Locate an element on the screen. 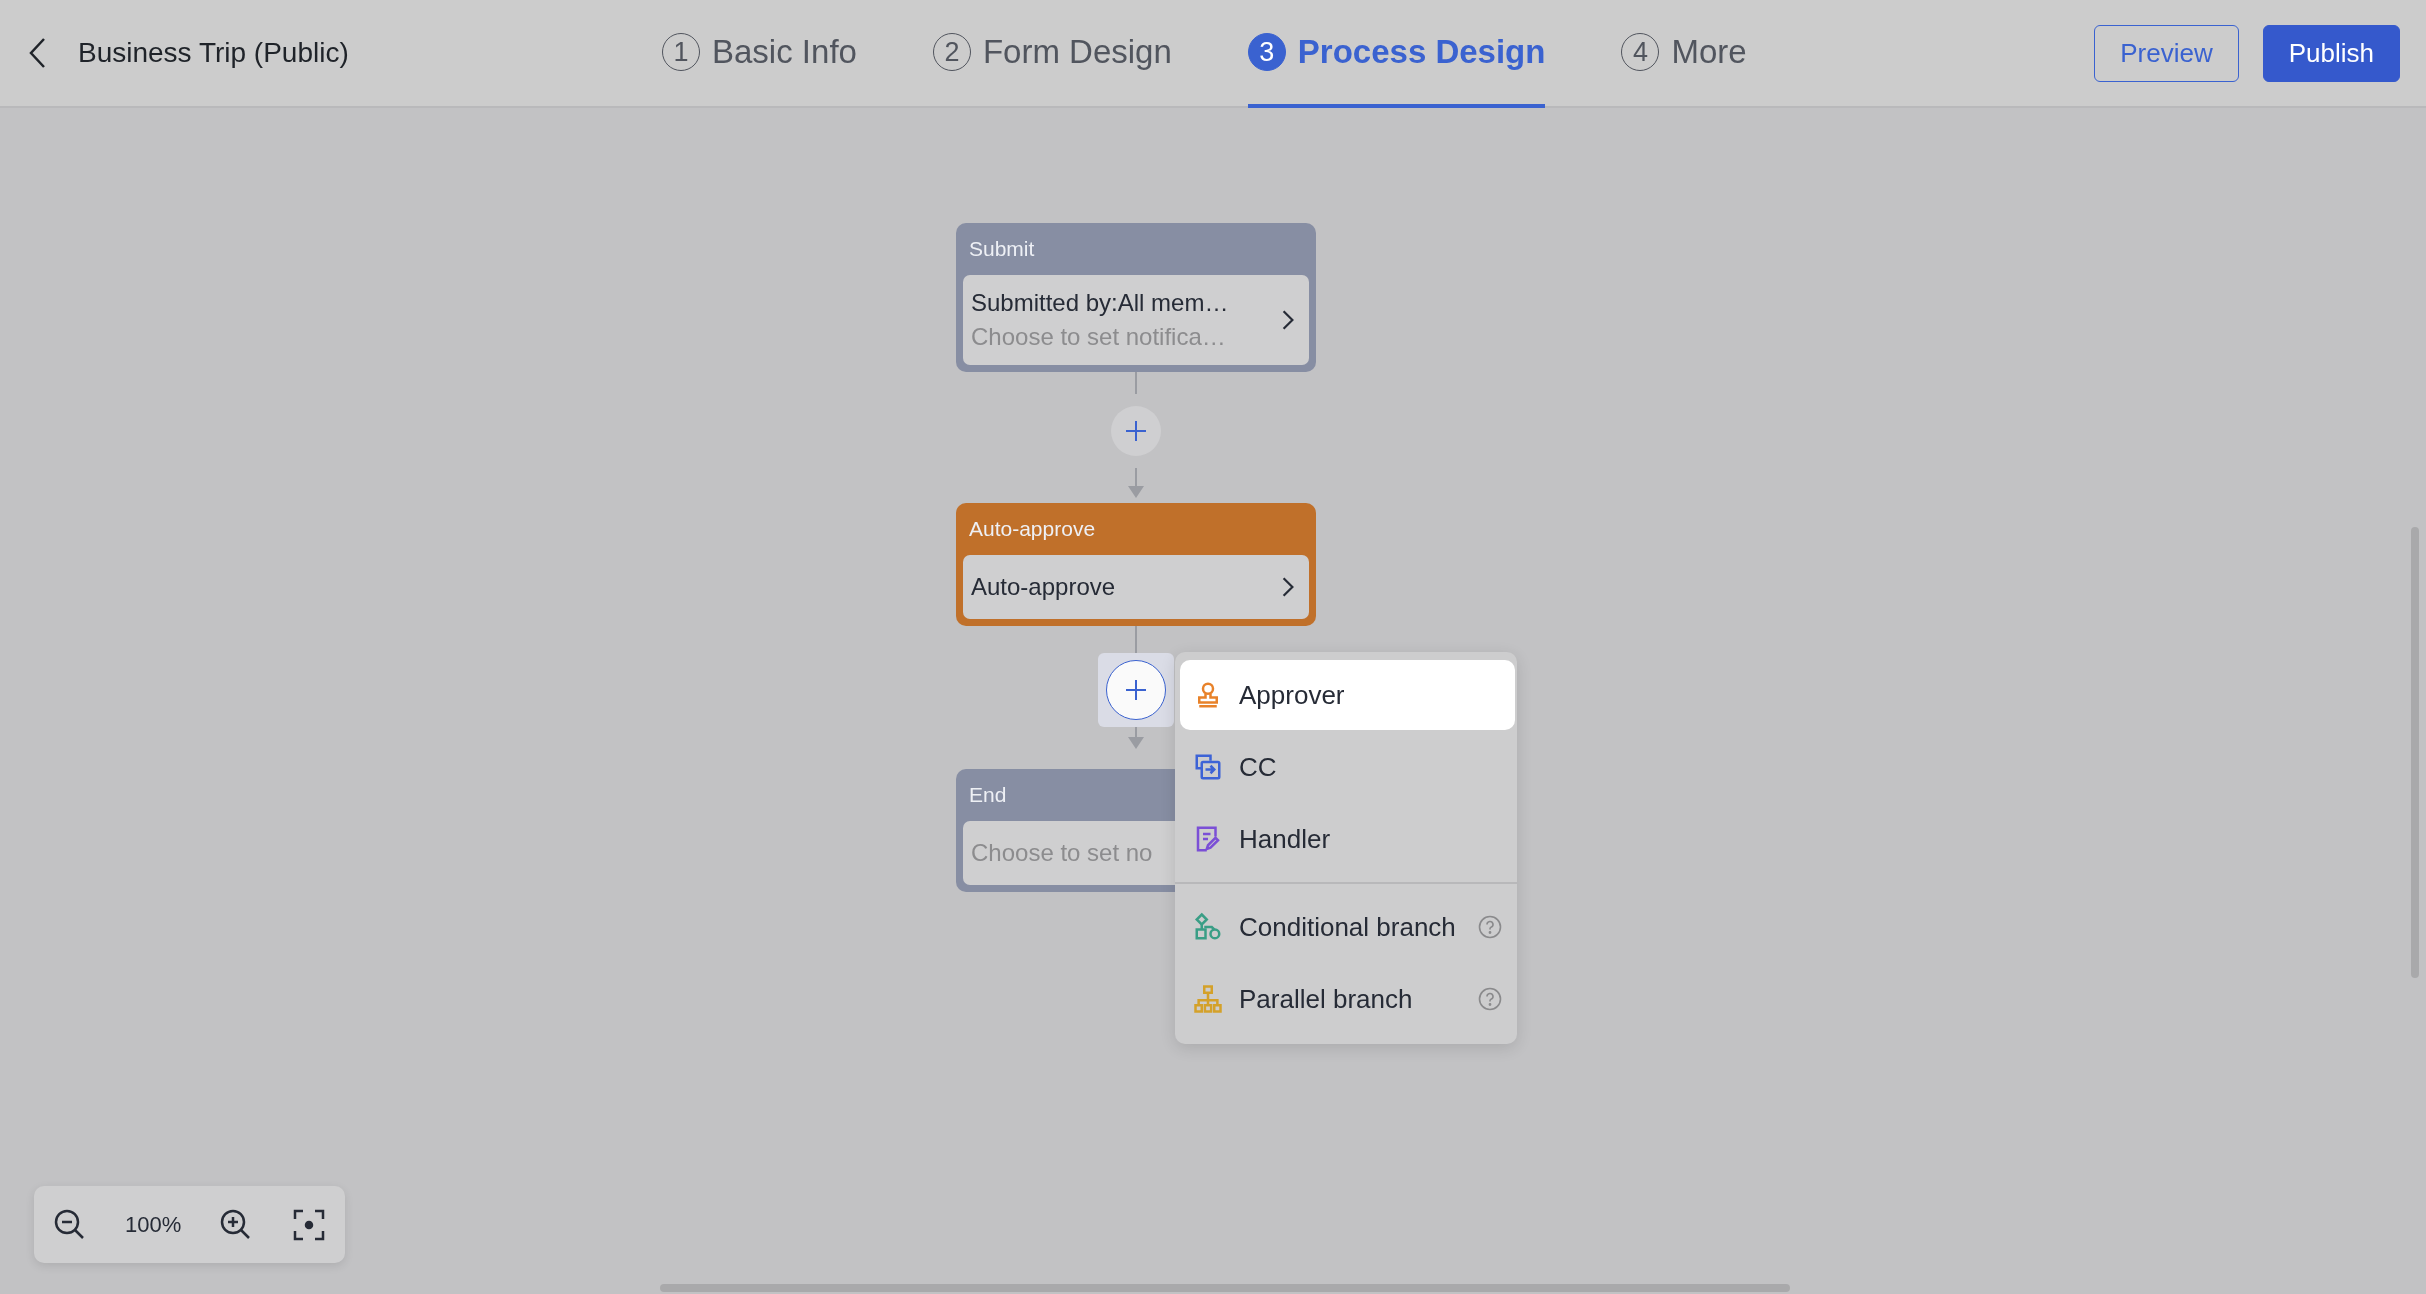  flow-node: Auto-approve Auto-approve is located at coordinates (1136, 564).